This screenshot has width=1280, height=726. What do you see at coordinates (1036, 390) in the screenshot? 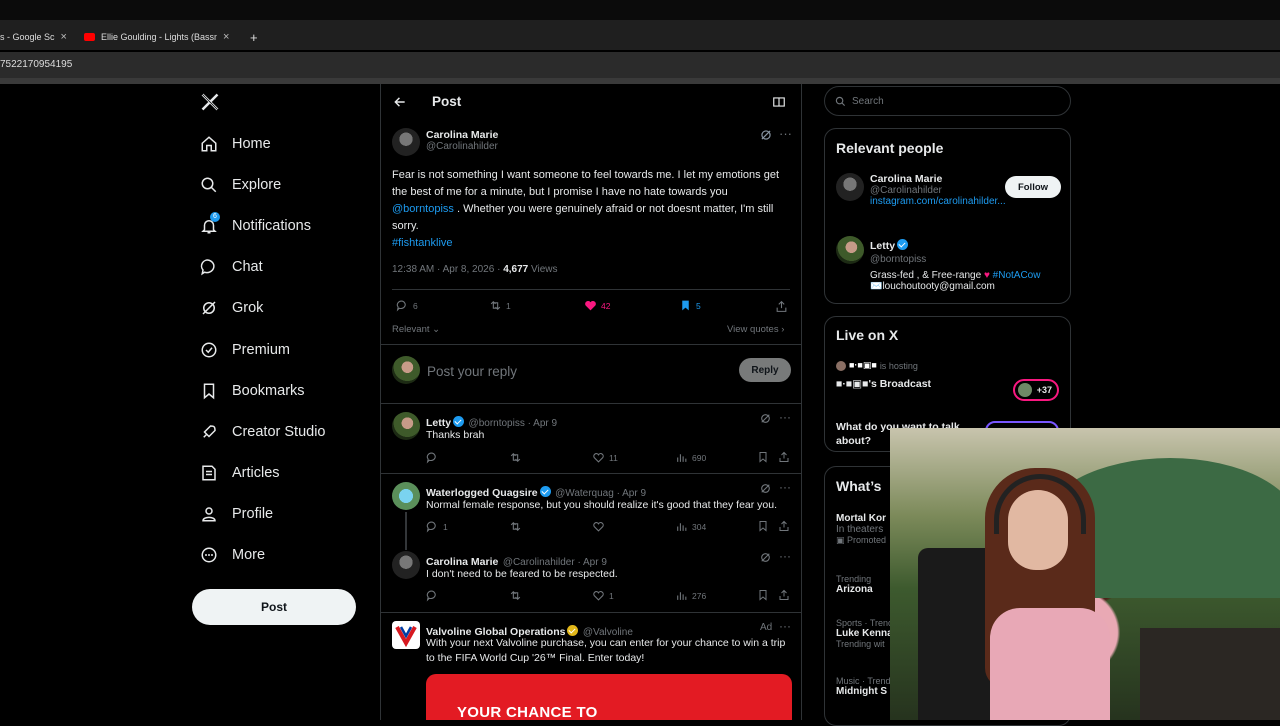
I see `listeners-pill: +37` at bounding box center [1036, 390].